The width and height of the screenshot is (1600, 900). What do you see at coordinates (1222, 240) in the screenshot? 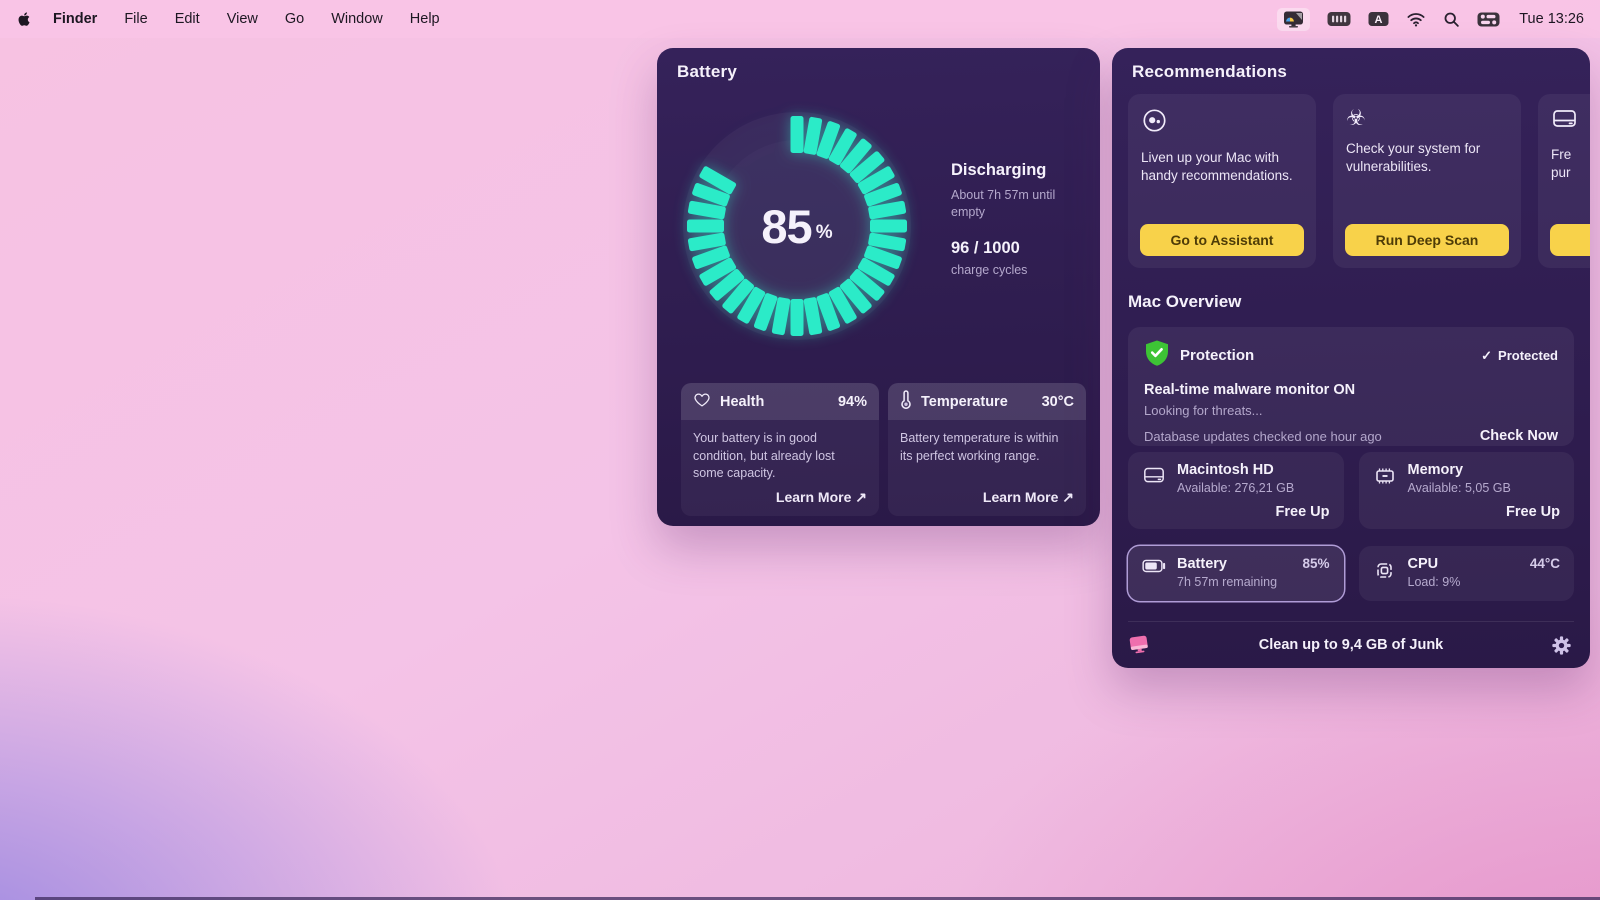
I see `go-to-assistant-button: Go to Assistant` at bounding box center [1222, 240].